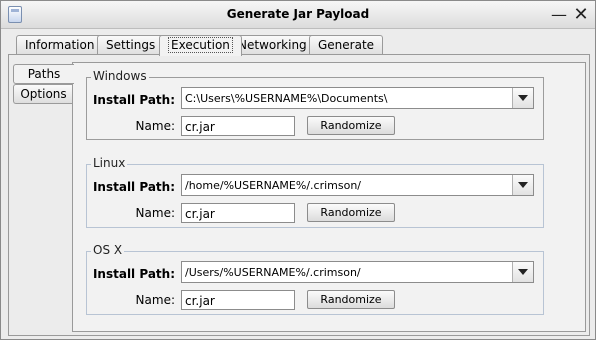 The height and width of the screenshot is (340, 596). I want to click on tab-execution: Execution, so click(200, 45).